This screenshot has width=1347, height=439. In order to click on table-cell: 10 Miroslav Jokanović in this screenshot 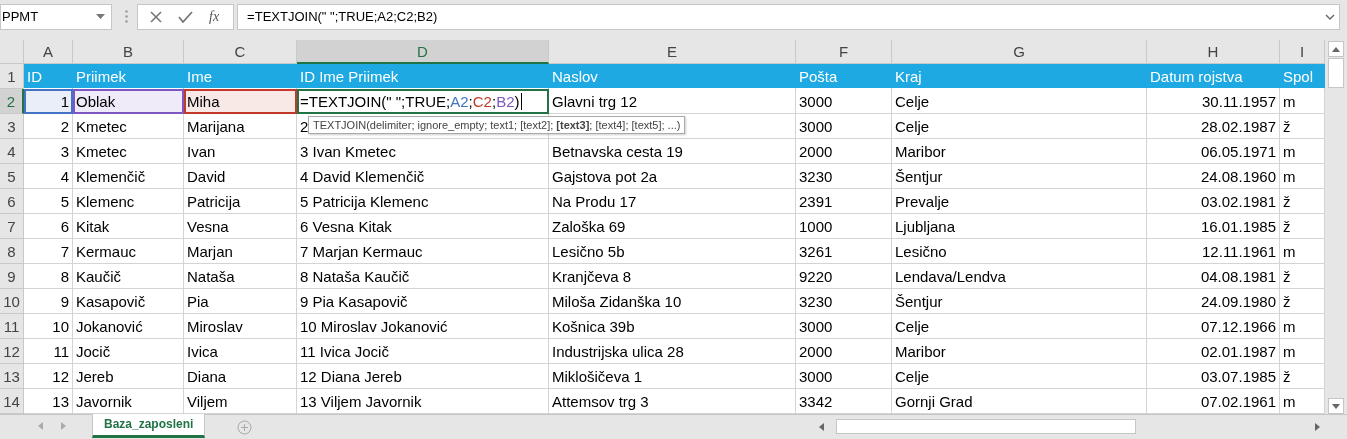, I will do `click(423, 326)`.